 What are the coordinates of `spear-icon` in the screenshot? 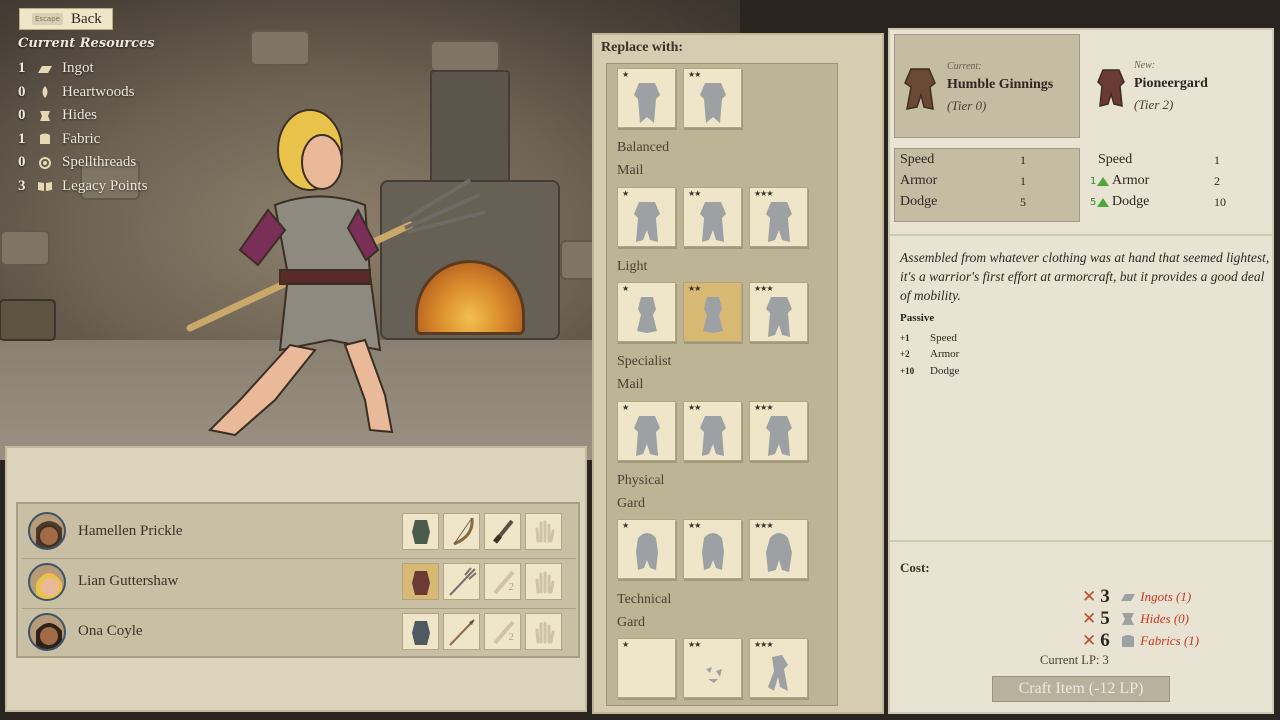 It's located at (461, 632).